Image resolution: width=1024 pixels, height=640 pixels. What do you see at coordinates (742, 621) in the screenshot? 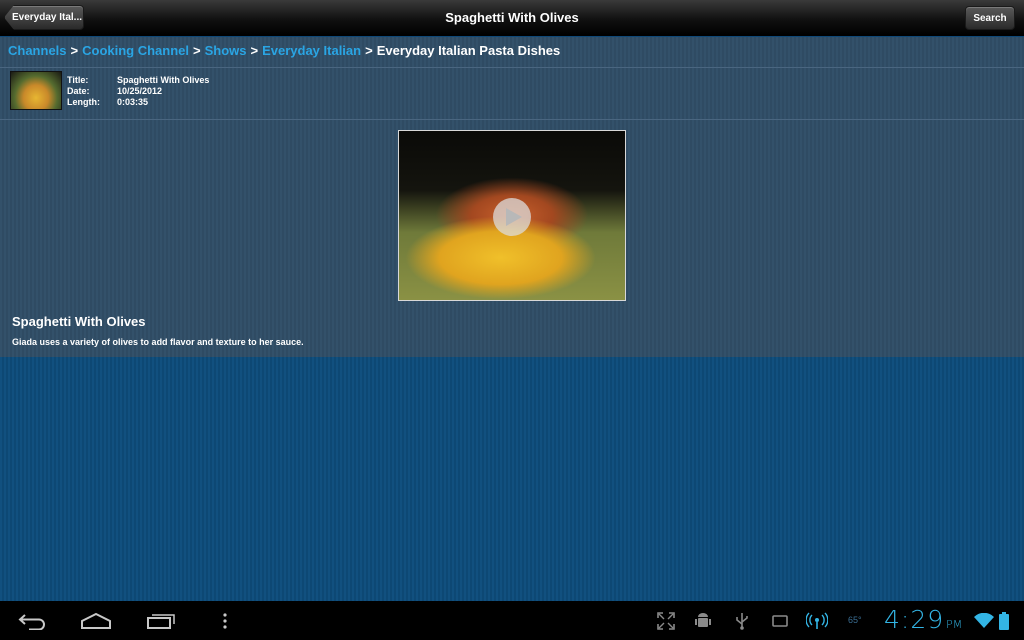
I see `usb-icon` at bounding box center [742, 621].